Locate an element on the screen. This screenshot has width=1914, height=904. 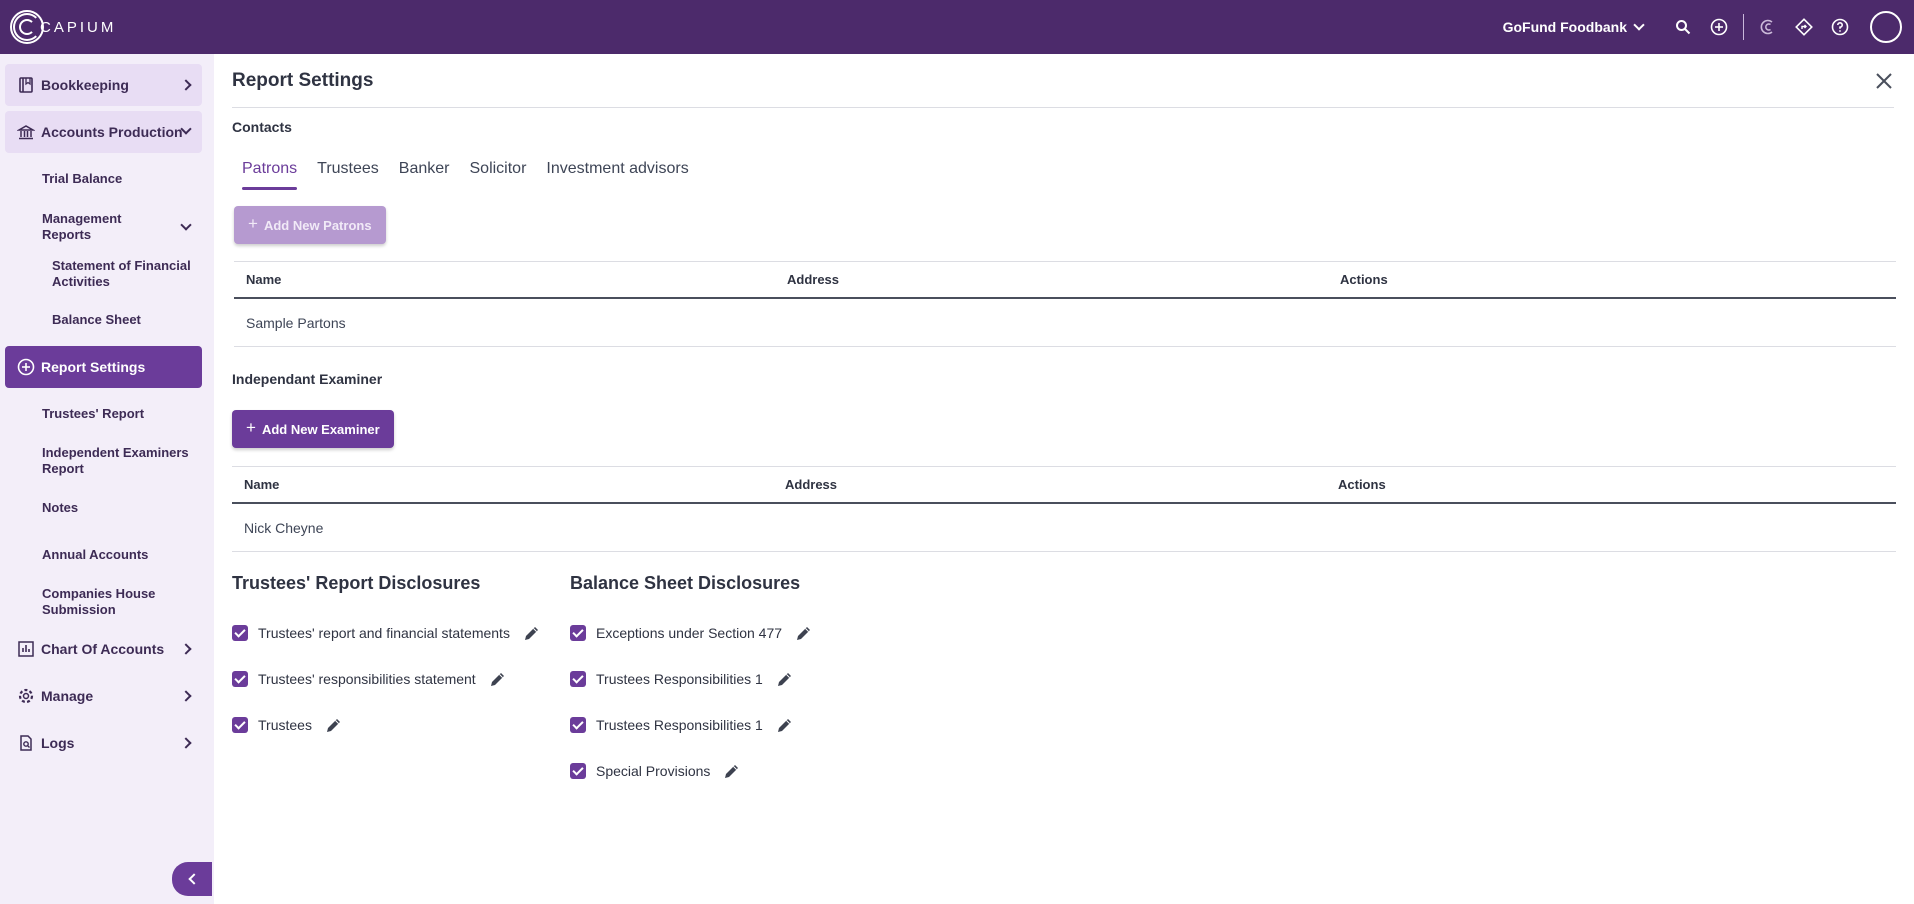
sidebar-item-label: Chart Of Accounts is located at coordinates (103, 649).